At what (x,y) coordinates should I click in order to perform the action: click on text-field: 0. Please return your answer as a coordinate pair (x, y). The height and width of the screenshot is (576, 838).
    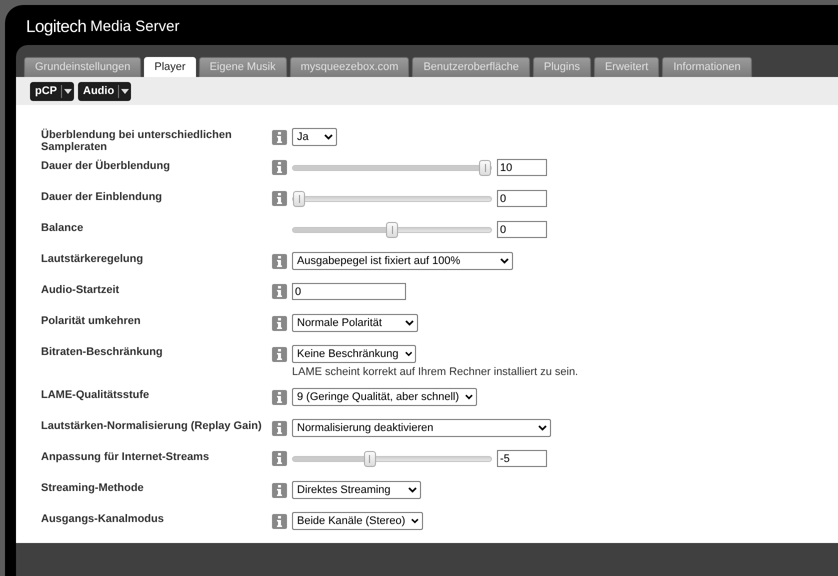
    Looking at the image, I should click on (349, 291).